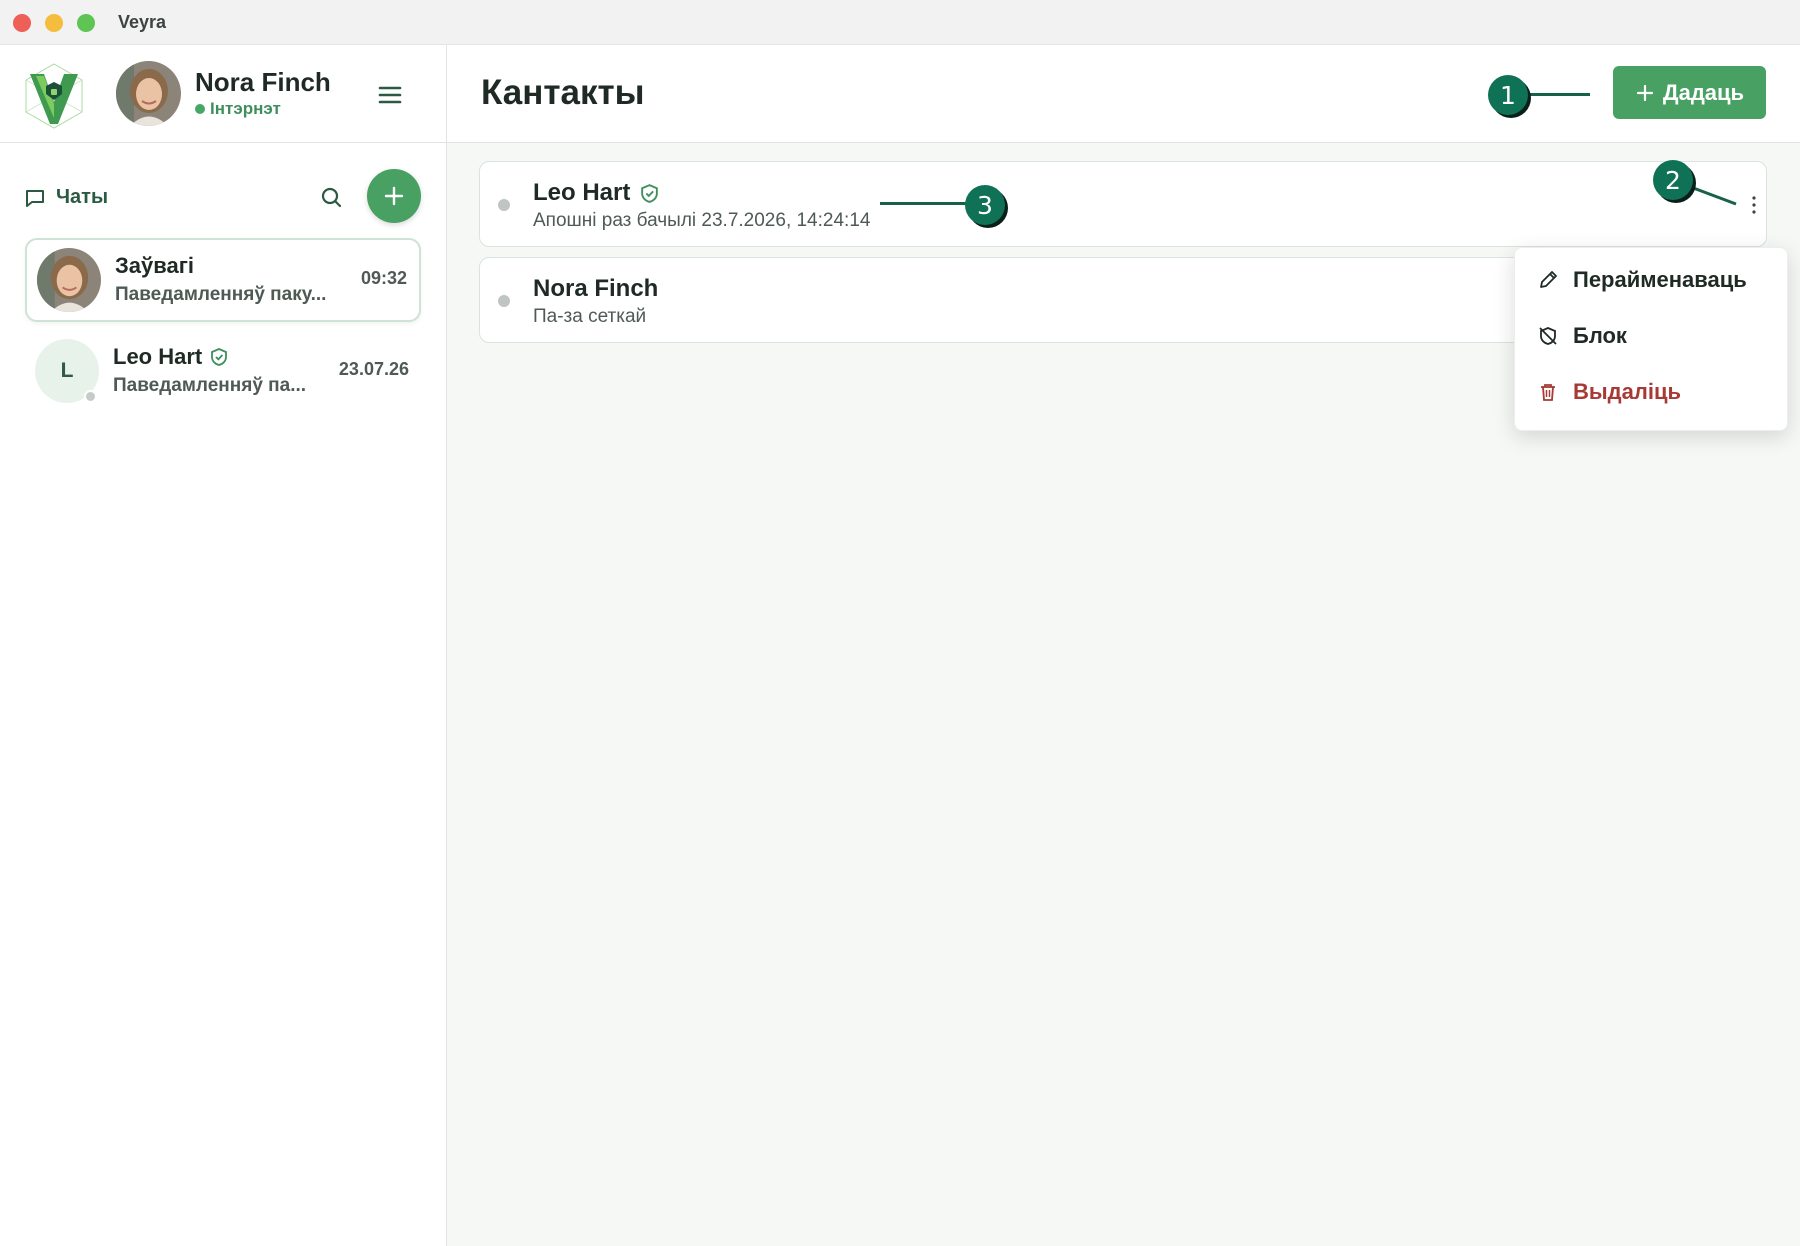  Describe the element at coordinates (223, 280) in the screenshot. I see `chat-item-notes: Заўвагі Паведамленняў паку... 09:32` at that location.